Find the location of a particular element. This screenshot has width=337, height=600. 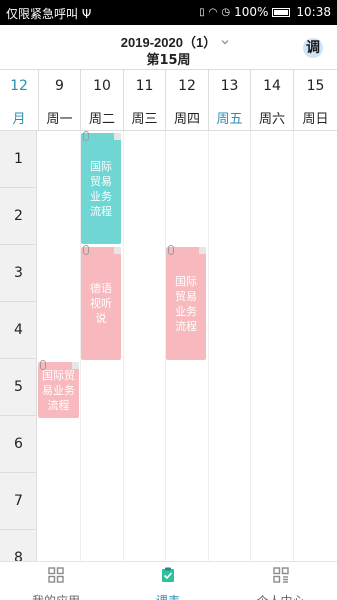

battery-icon is located at coordinates (281, 12).